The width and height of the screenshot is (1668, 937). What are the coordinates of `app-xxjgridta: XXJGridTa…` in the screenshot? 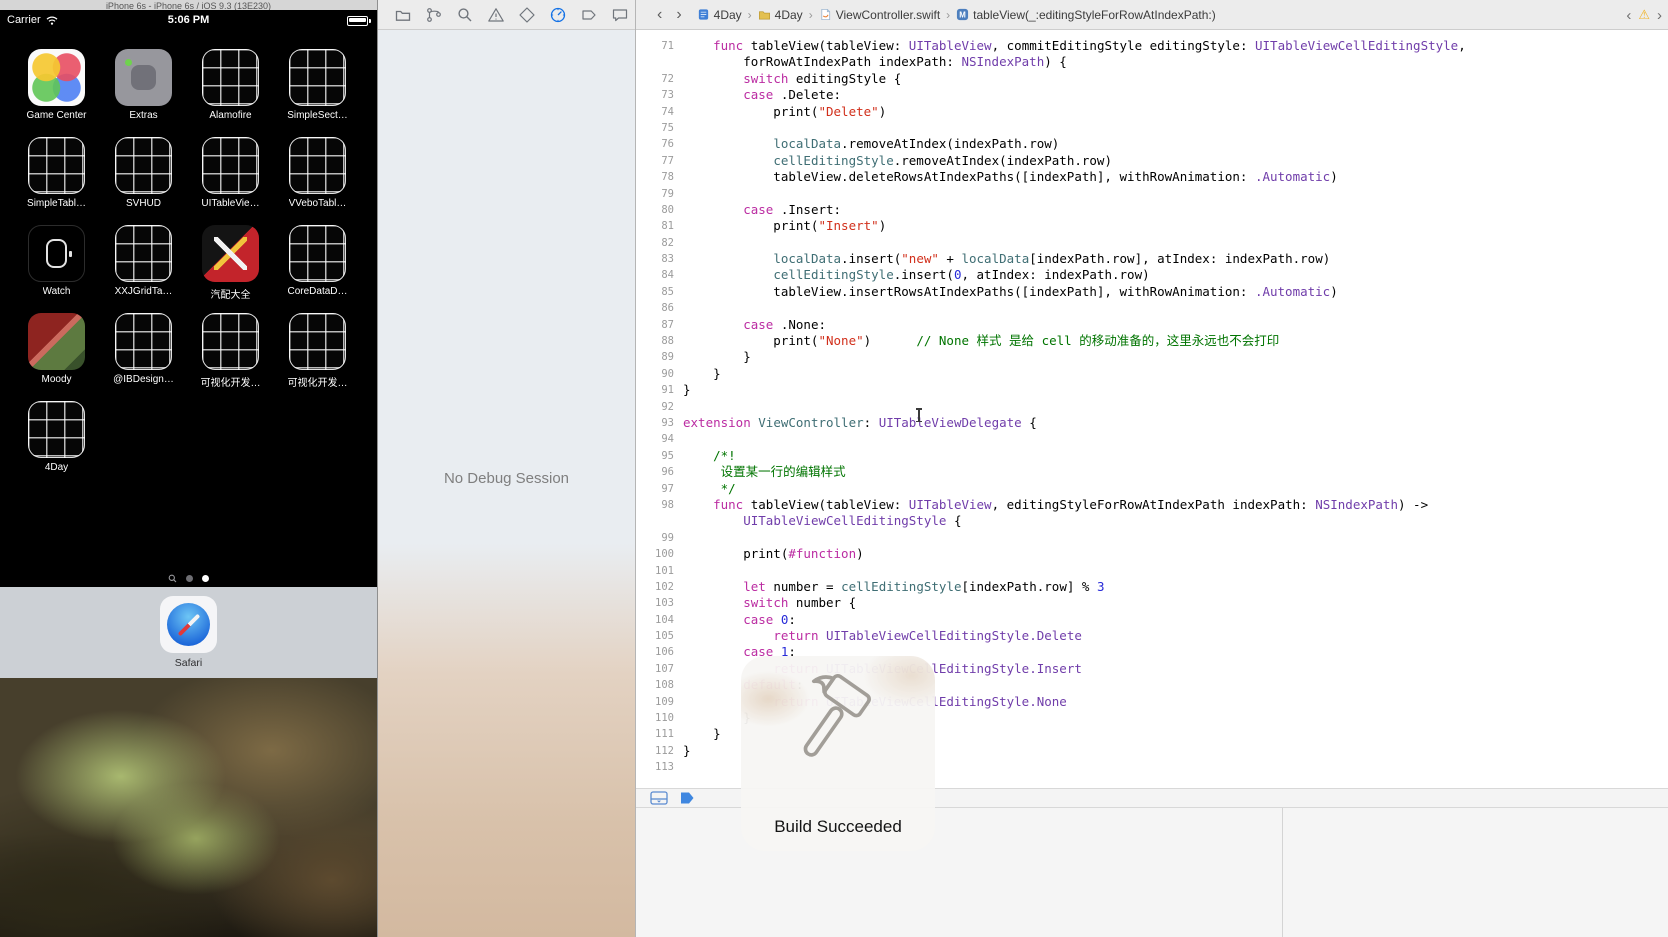 It's located at (143, 269).